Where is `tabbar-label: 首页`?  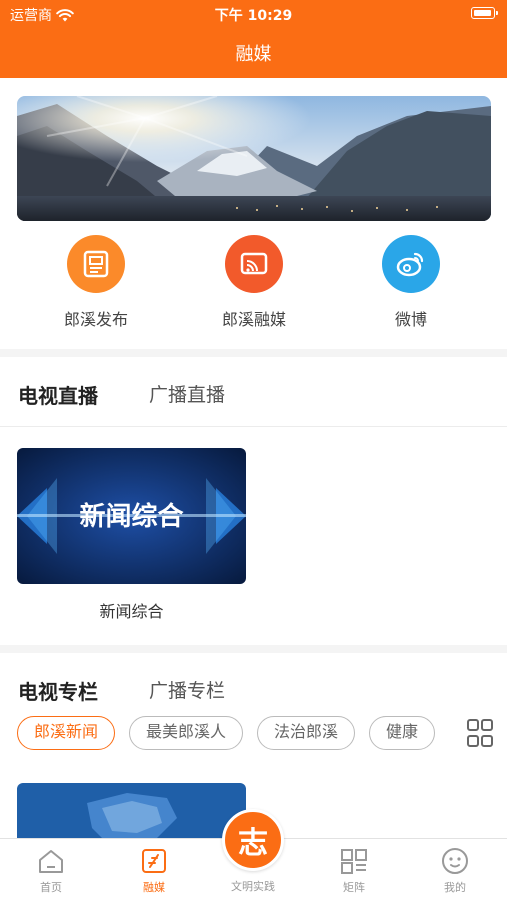
tabbar-label: 首页 is located at coordinates (51, 887).